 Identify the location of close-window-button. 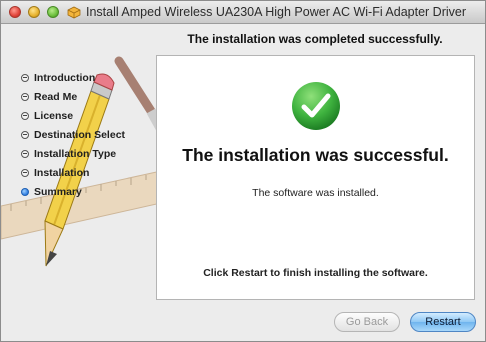
(15, 12).